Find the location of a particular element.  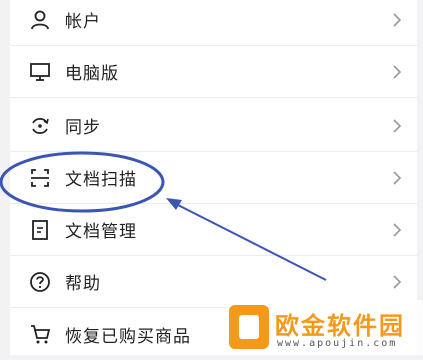

cart-icon is located at coordinates (40, 334).